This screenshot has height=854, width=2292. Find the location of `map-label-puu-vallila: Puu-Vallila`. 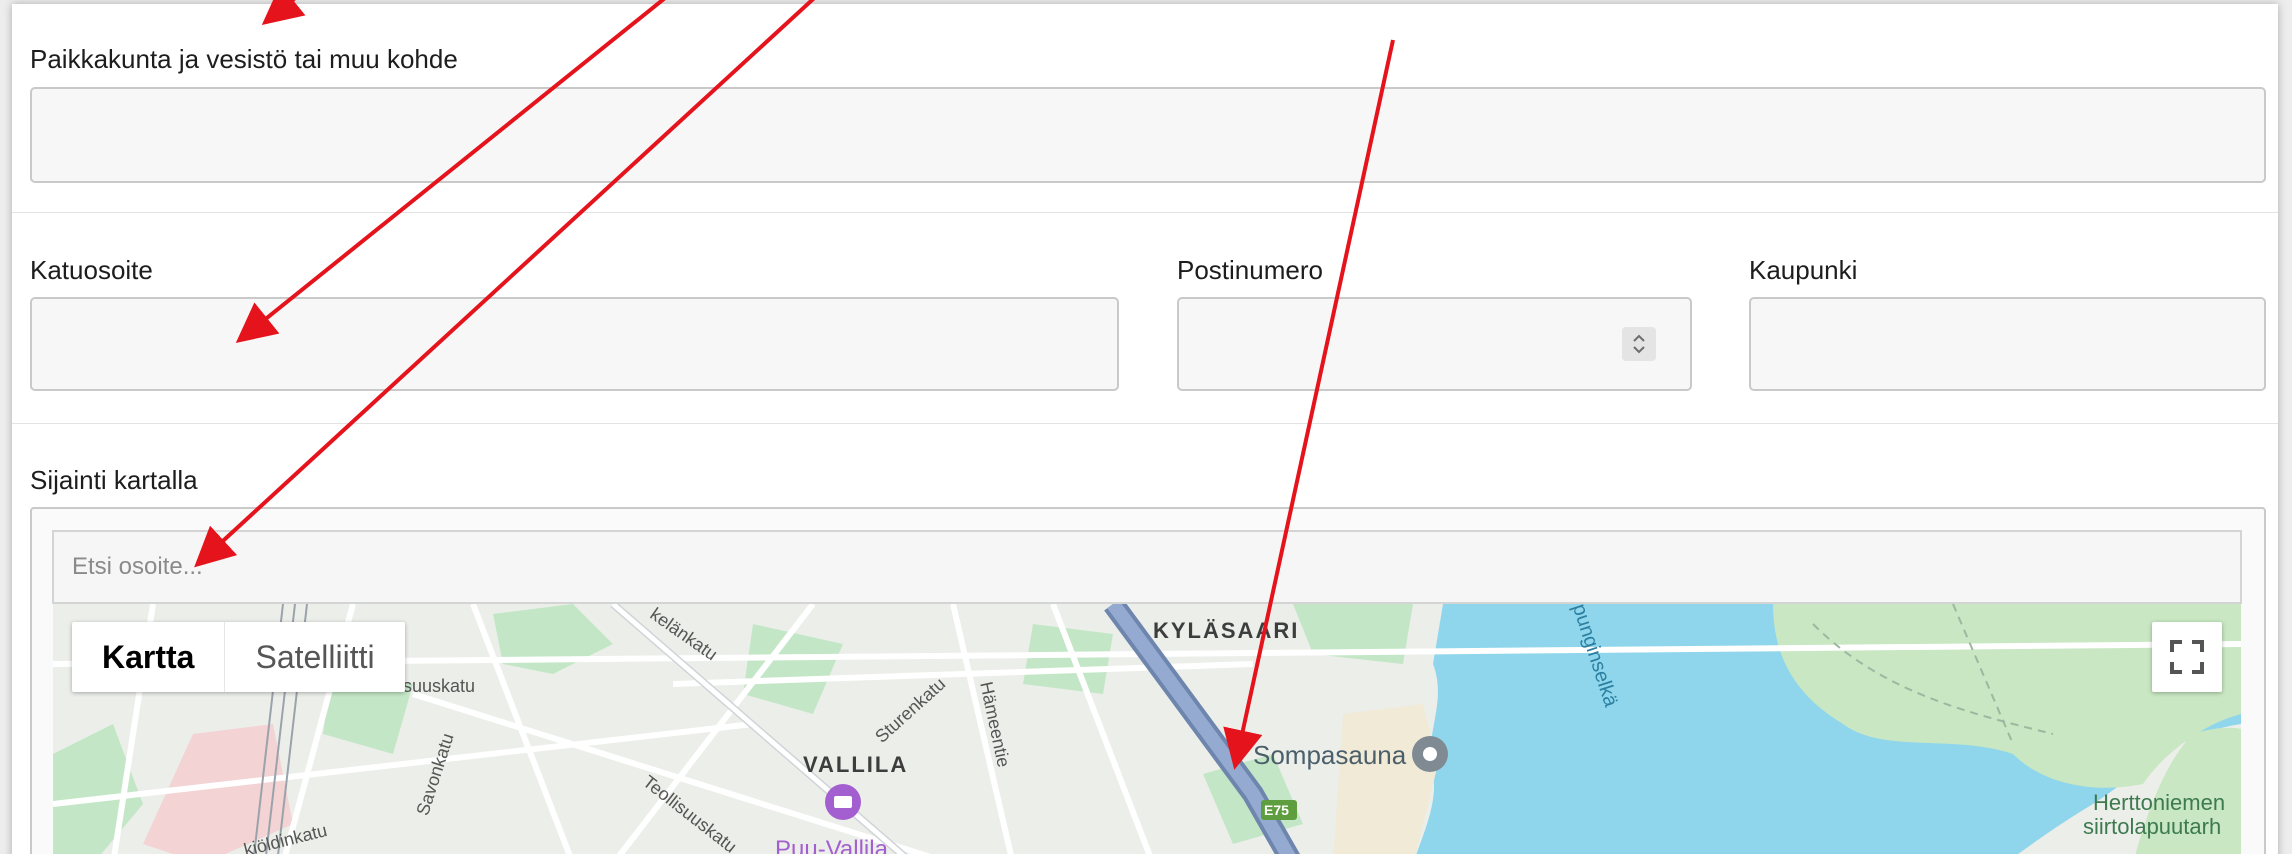

map-label-puu-vallila: Puu-Vallila is located at coordinates (831, 845).